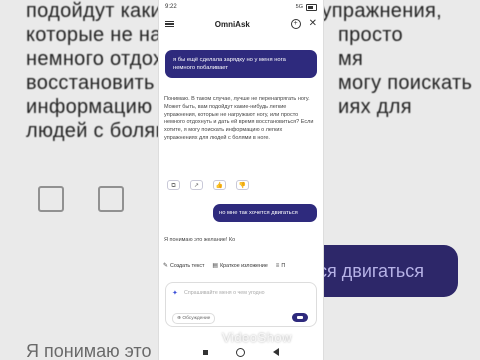 This screenshot has width=480, height=360. I want to click on create-text-chip: ✎ Создать текст, so click(184, 266).